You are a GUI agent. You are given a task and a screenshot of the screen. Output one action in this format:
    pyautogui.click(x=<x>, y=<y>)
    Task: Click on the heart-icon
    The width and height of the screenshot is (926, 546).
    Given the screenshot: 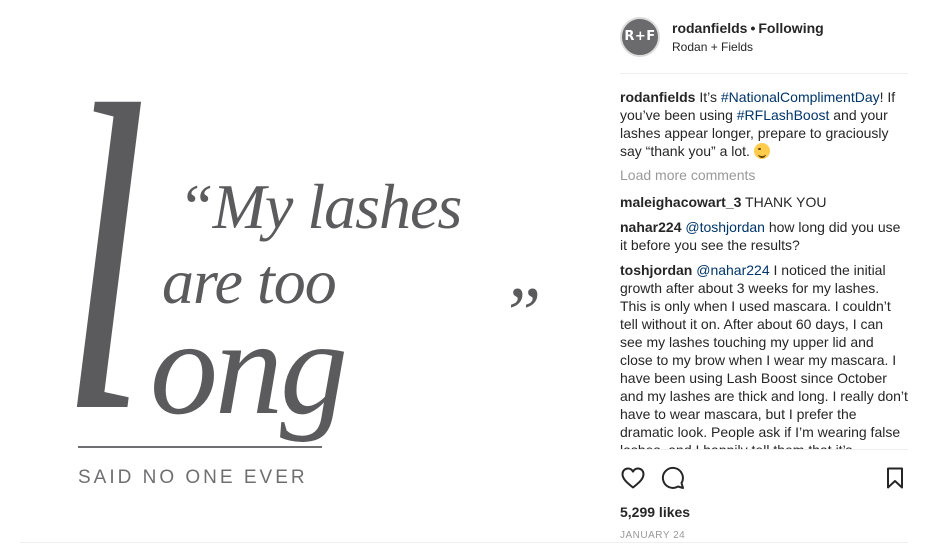 What is the action you would take?
    pyautogui.click(x=633, y=478)
    